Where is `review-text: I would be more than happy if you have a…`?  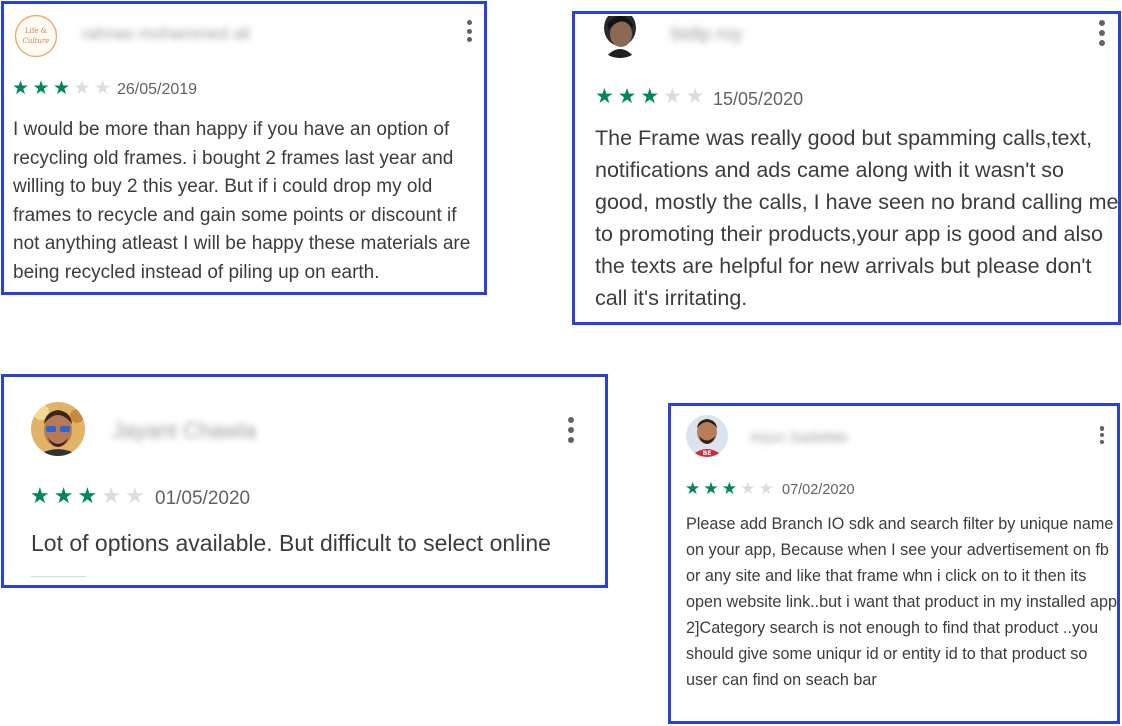 review-text: I would be more than happy if you have a… is located at coordinates (242, 201).